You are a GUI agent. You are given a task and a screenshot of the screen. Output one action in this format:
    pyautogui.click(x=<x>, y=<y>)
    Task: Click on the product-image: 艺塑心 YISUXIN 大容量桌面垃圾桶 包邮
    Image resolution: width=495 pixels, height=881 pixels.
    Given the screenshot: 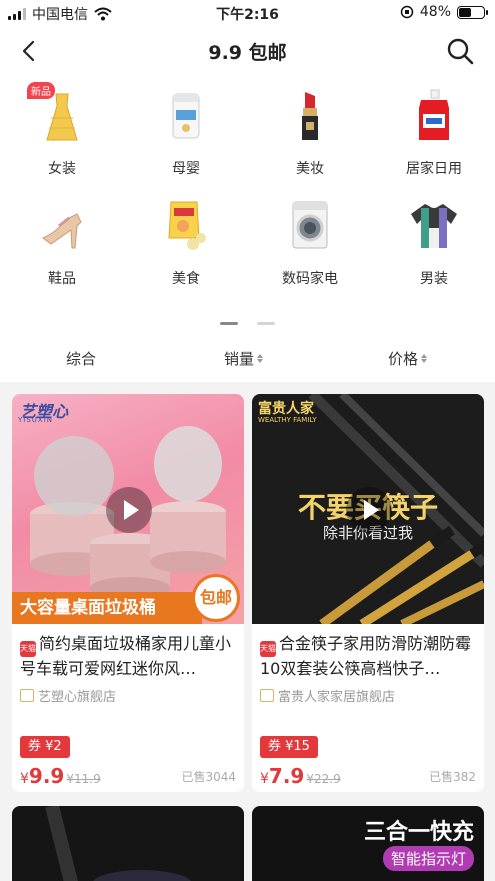 What is the action you would take?
    pyautogui.click(x=128, y=509)
    